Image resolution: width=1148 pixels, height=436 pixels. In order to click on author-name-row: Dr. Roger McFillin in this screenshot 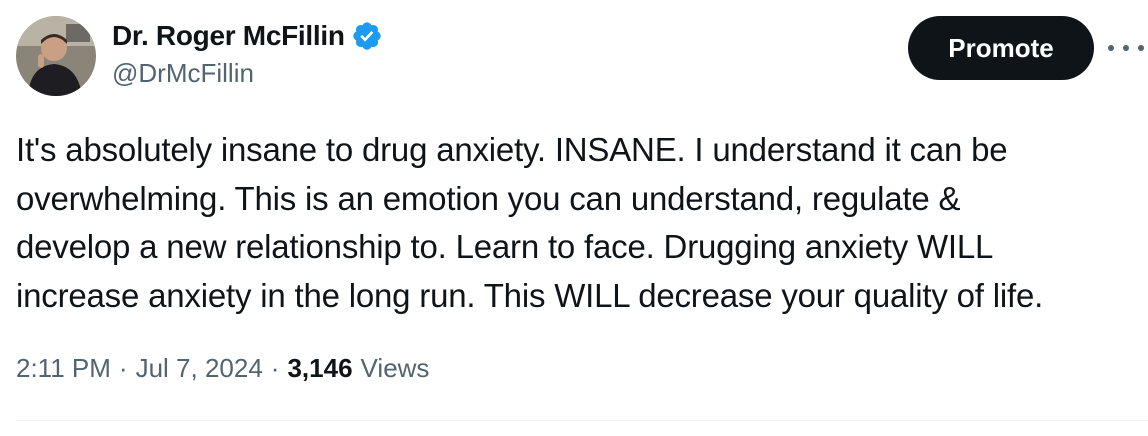, I will do `click(247, 36)`.